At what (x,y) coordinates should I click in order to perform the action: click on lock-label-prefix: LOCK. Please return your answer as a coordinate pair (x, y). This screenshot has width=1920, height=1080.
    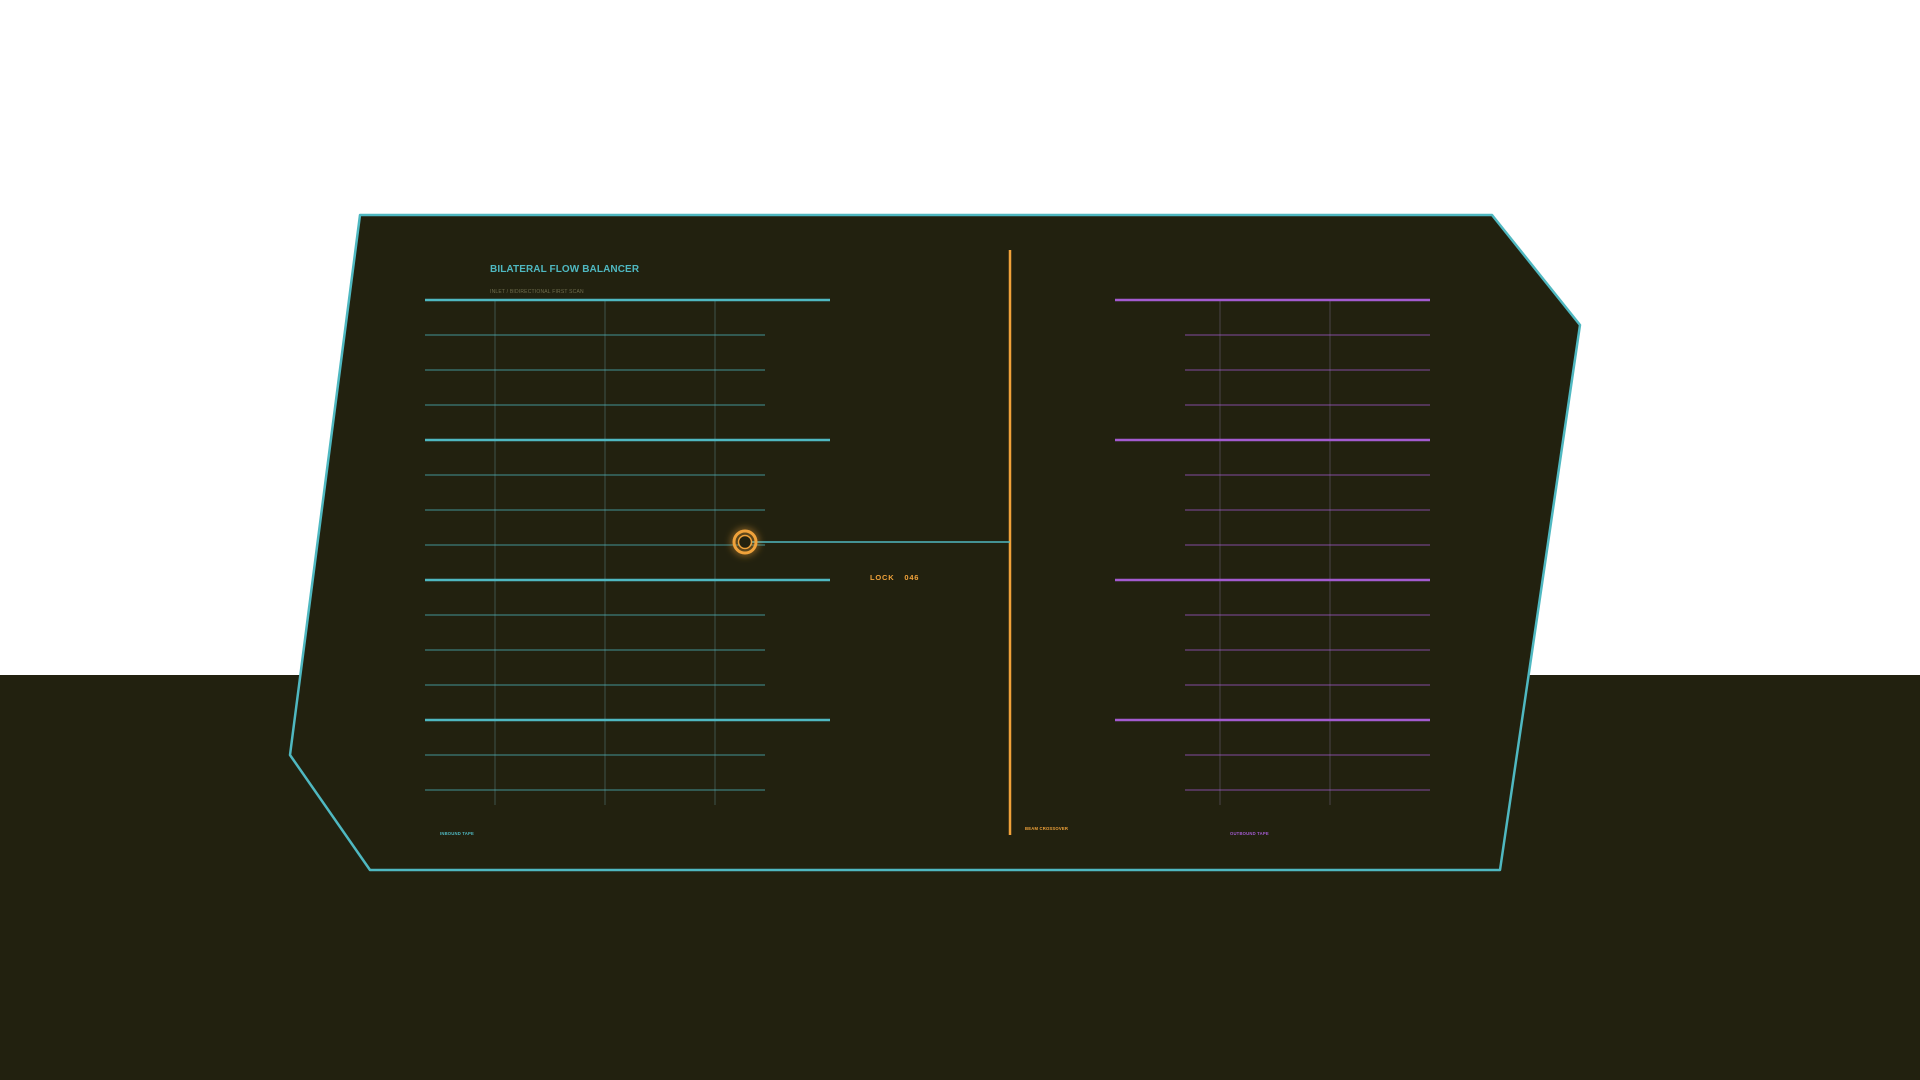
    Looking at the image, I should click on (882, 577).